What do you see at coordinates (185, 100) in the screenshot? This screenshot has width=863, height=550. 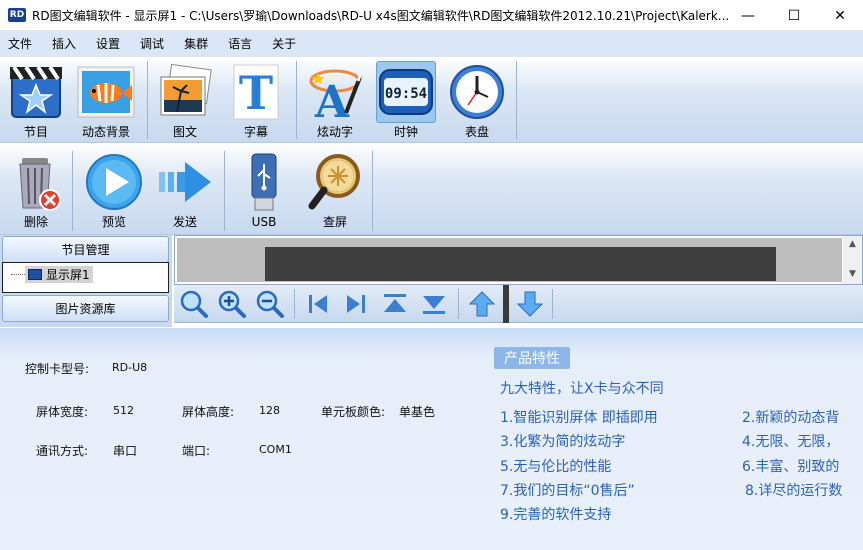 I see `picture-text-button: 图文` at bounding box center [185, 100].